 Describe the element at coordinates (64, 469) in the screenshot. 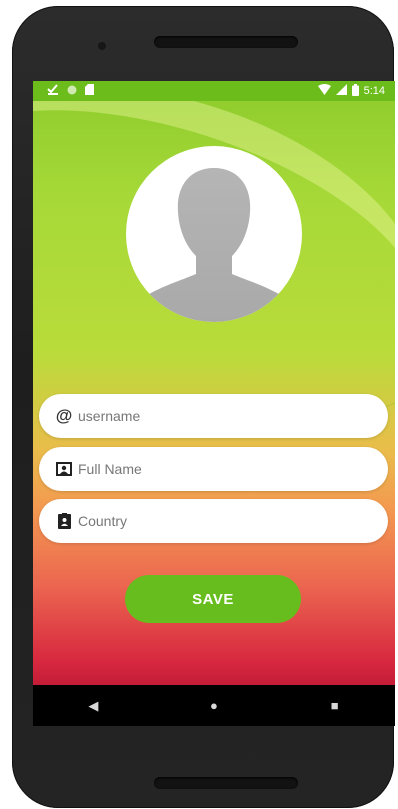

I see `contact-card-icon` at that location.